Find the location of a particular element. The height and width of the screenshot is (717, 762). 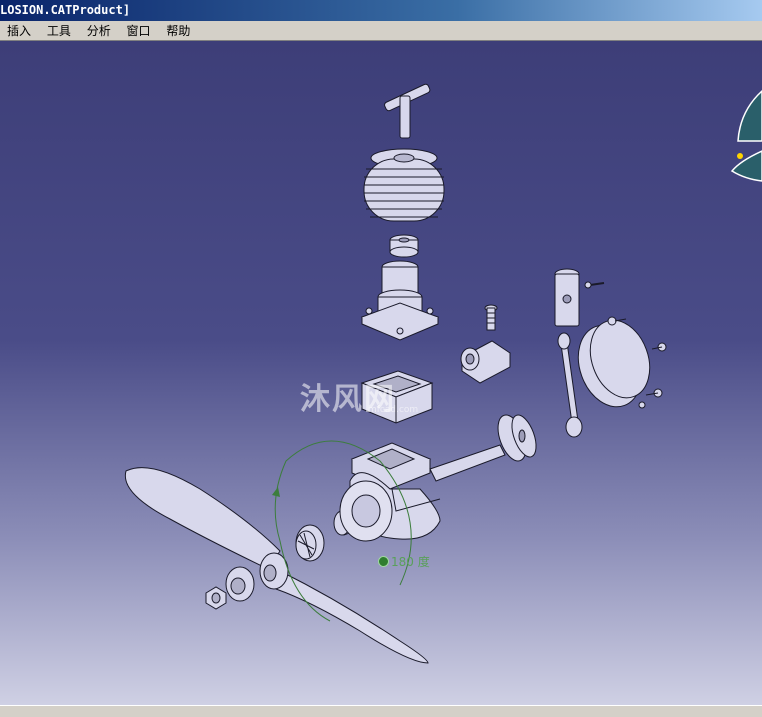

carburetor-part is located at coordinates (485, 344).